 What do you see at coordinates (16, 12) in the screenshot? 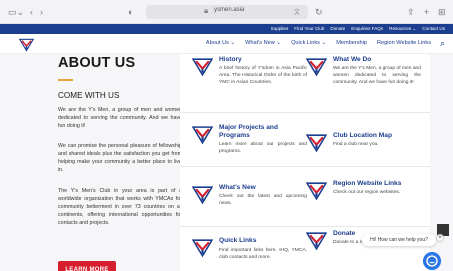
I see `sidebar-icon: ▭⌄` at bounding box center [16, 12].